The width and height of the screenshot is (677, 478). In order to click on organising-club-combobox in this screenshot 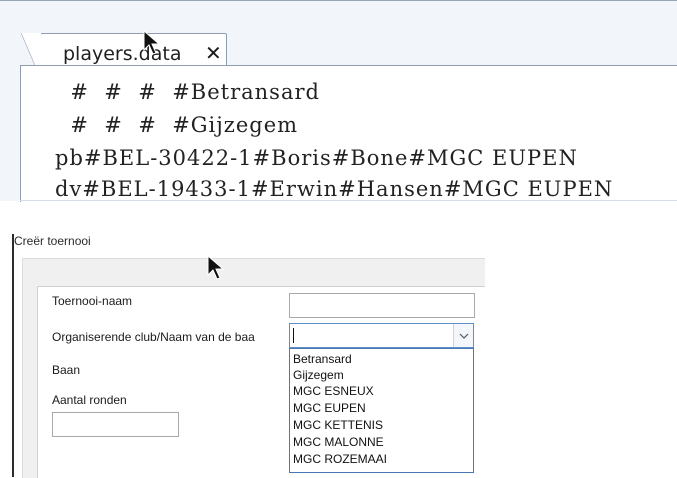, I will do `click(381, 335)`.